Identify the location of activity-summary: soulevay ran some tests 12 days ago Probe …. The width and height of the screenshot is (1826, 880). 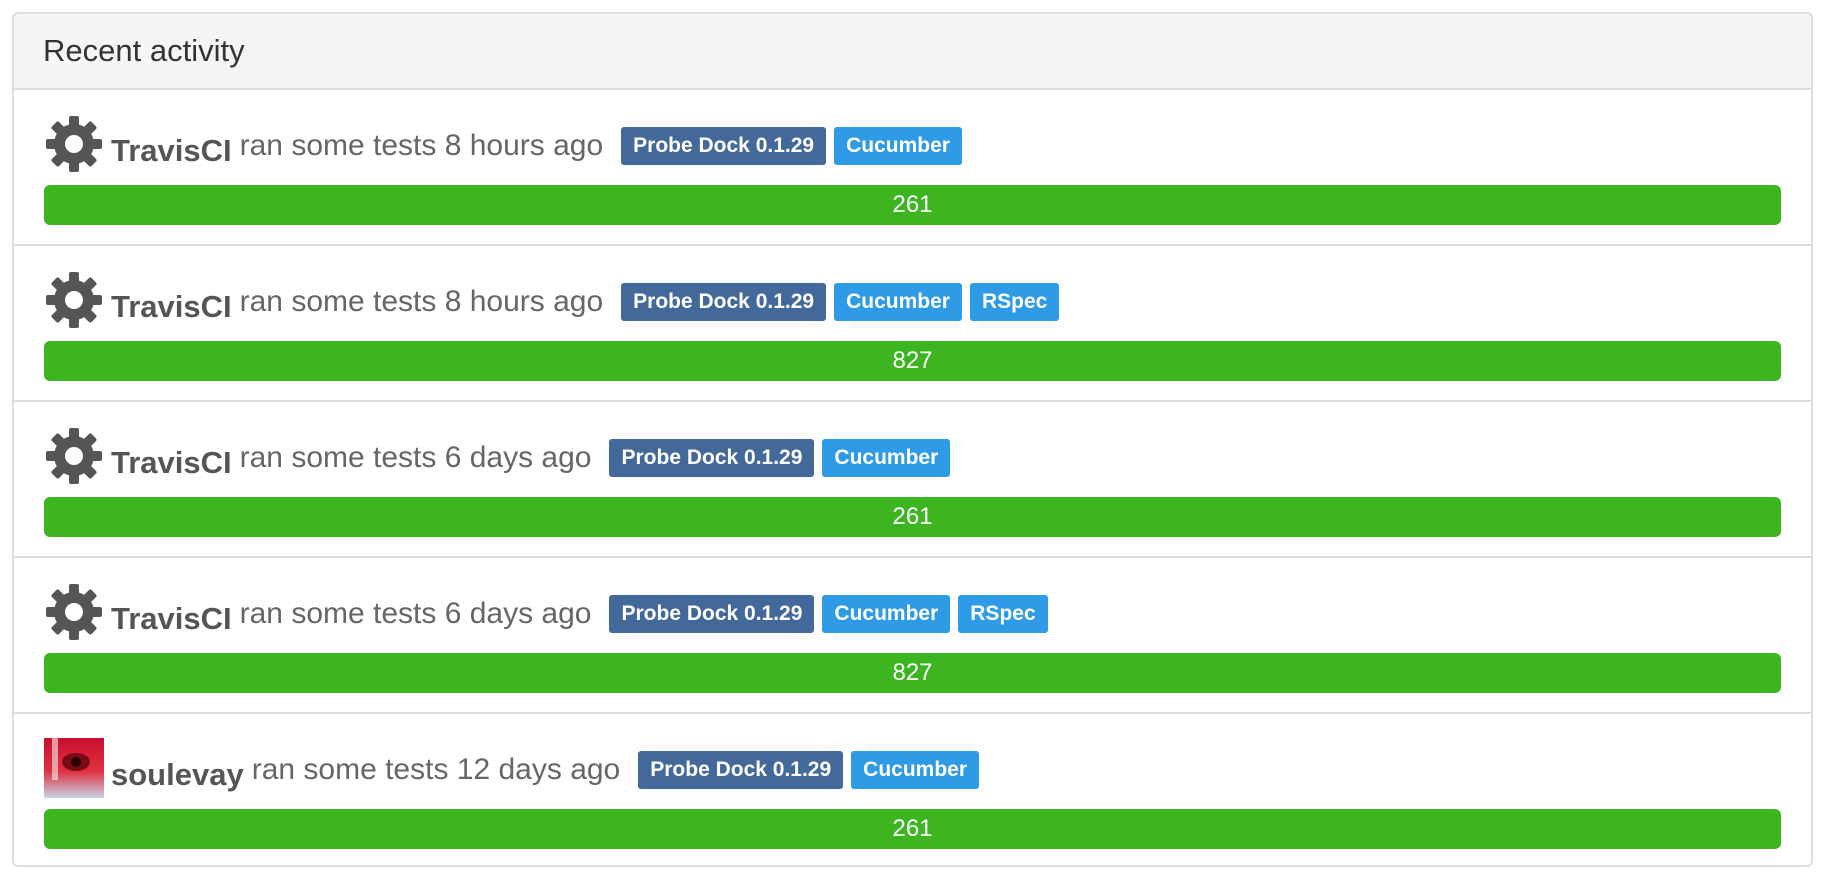
(512, 768).